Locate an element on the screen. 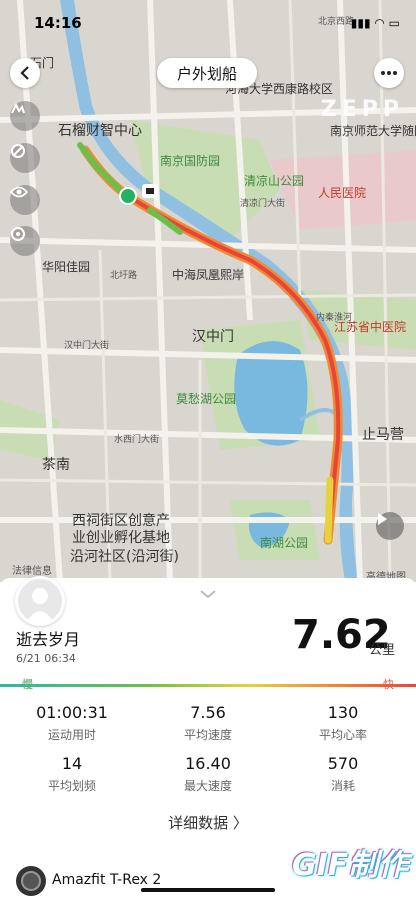 The height and width of the screenshot is (900, 416). map-label-place: 止马营 is located at coordinates (383, 435).